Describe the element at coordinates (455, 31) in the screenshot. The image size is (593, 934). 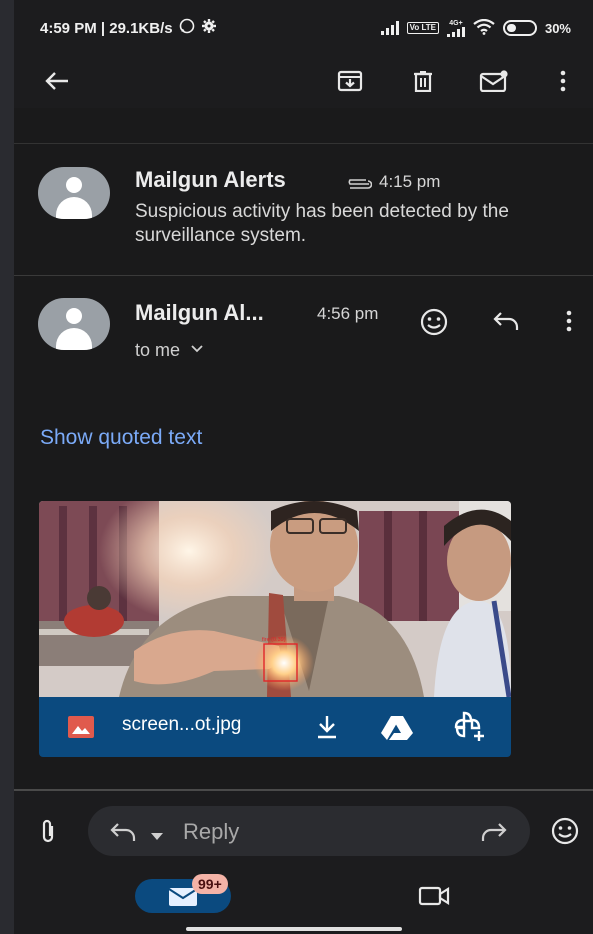
I see `signal-strength-2-icon` at that location.